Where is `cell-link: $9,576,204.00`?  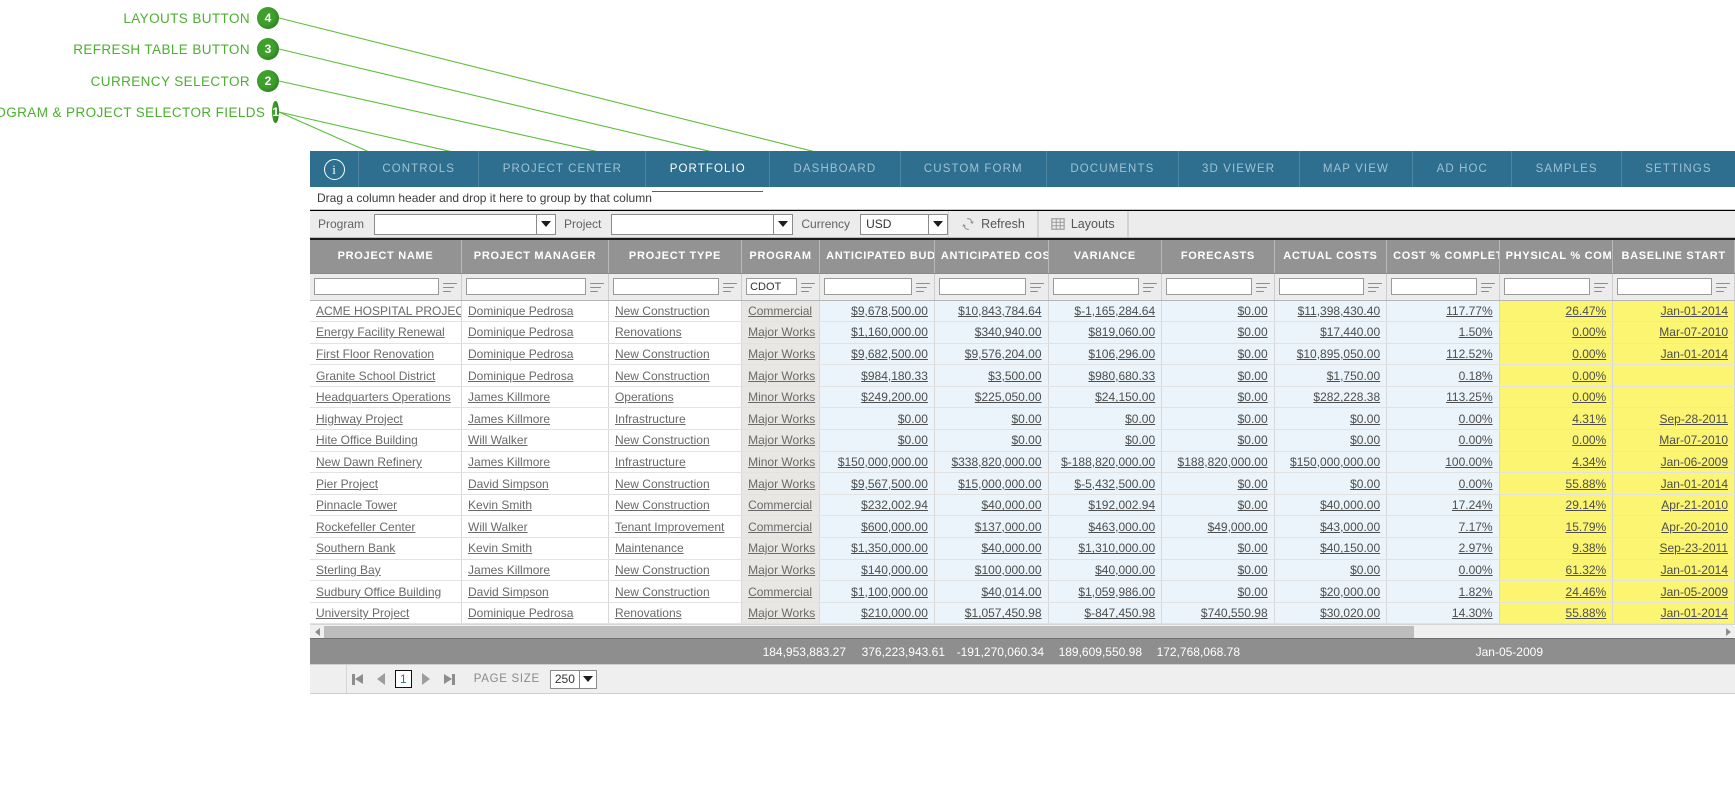
cell-link: $9,576,204.00 is located at coordinates (1003, 354).